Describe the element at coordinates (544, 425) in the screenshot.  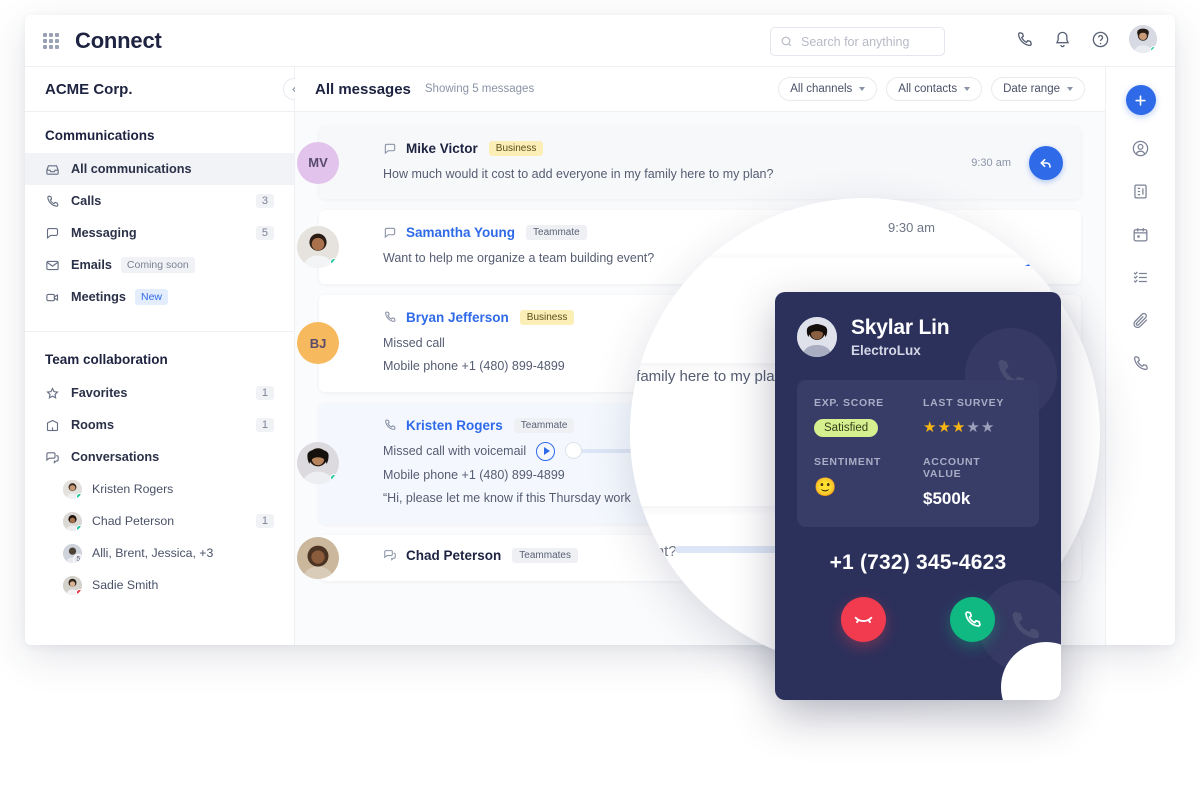
I see `status-badge: Teammate` at that location.